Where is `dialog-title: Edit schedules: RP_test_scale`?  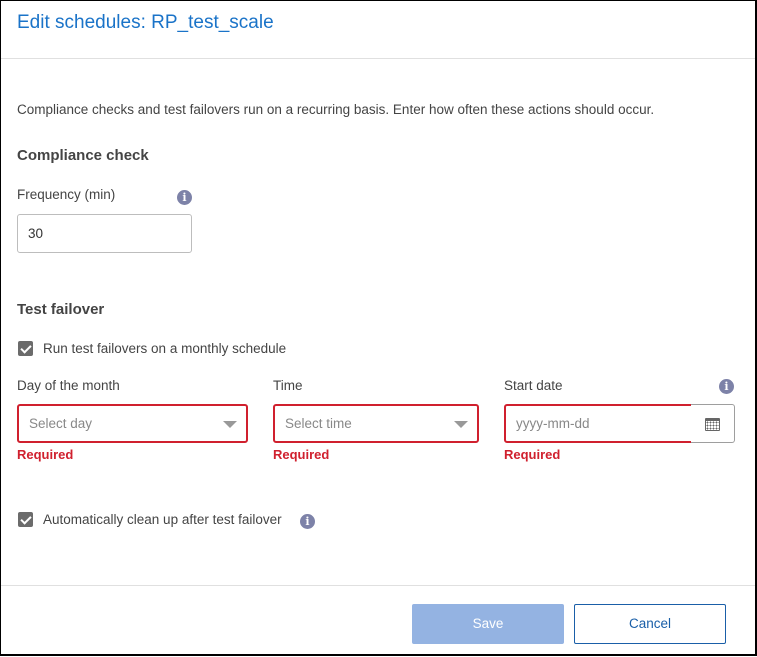 dialog-title: Edit schedules: RP_test_scale is located at coordinates (145, 22).